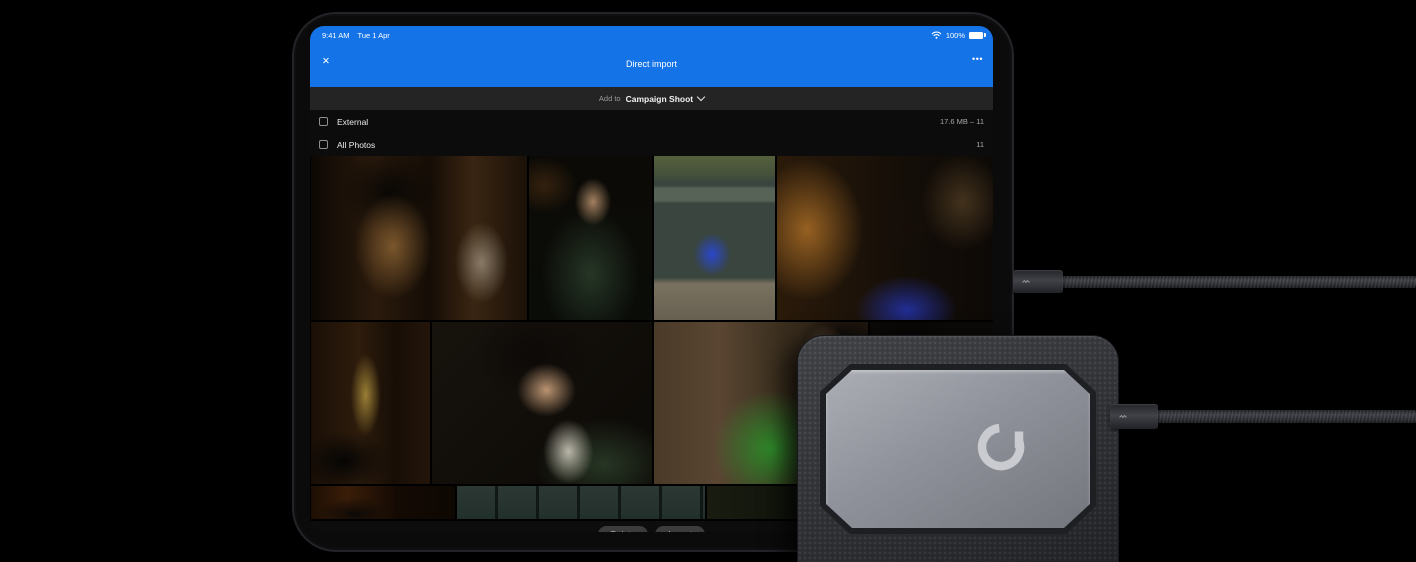 This screenshot has height=562, width=1416. Describe the element at coordinates (336, 35) in the screenshot. I see `status-time: 9:41 AM` at that location.